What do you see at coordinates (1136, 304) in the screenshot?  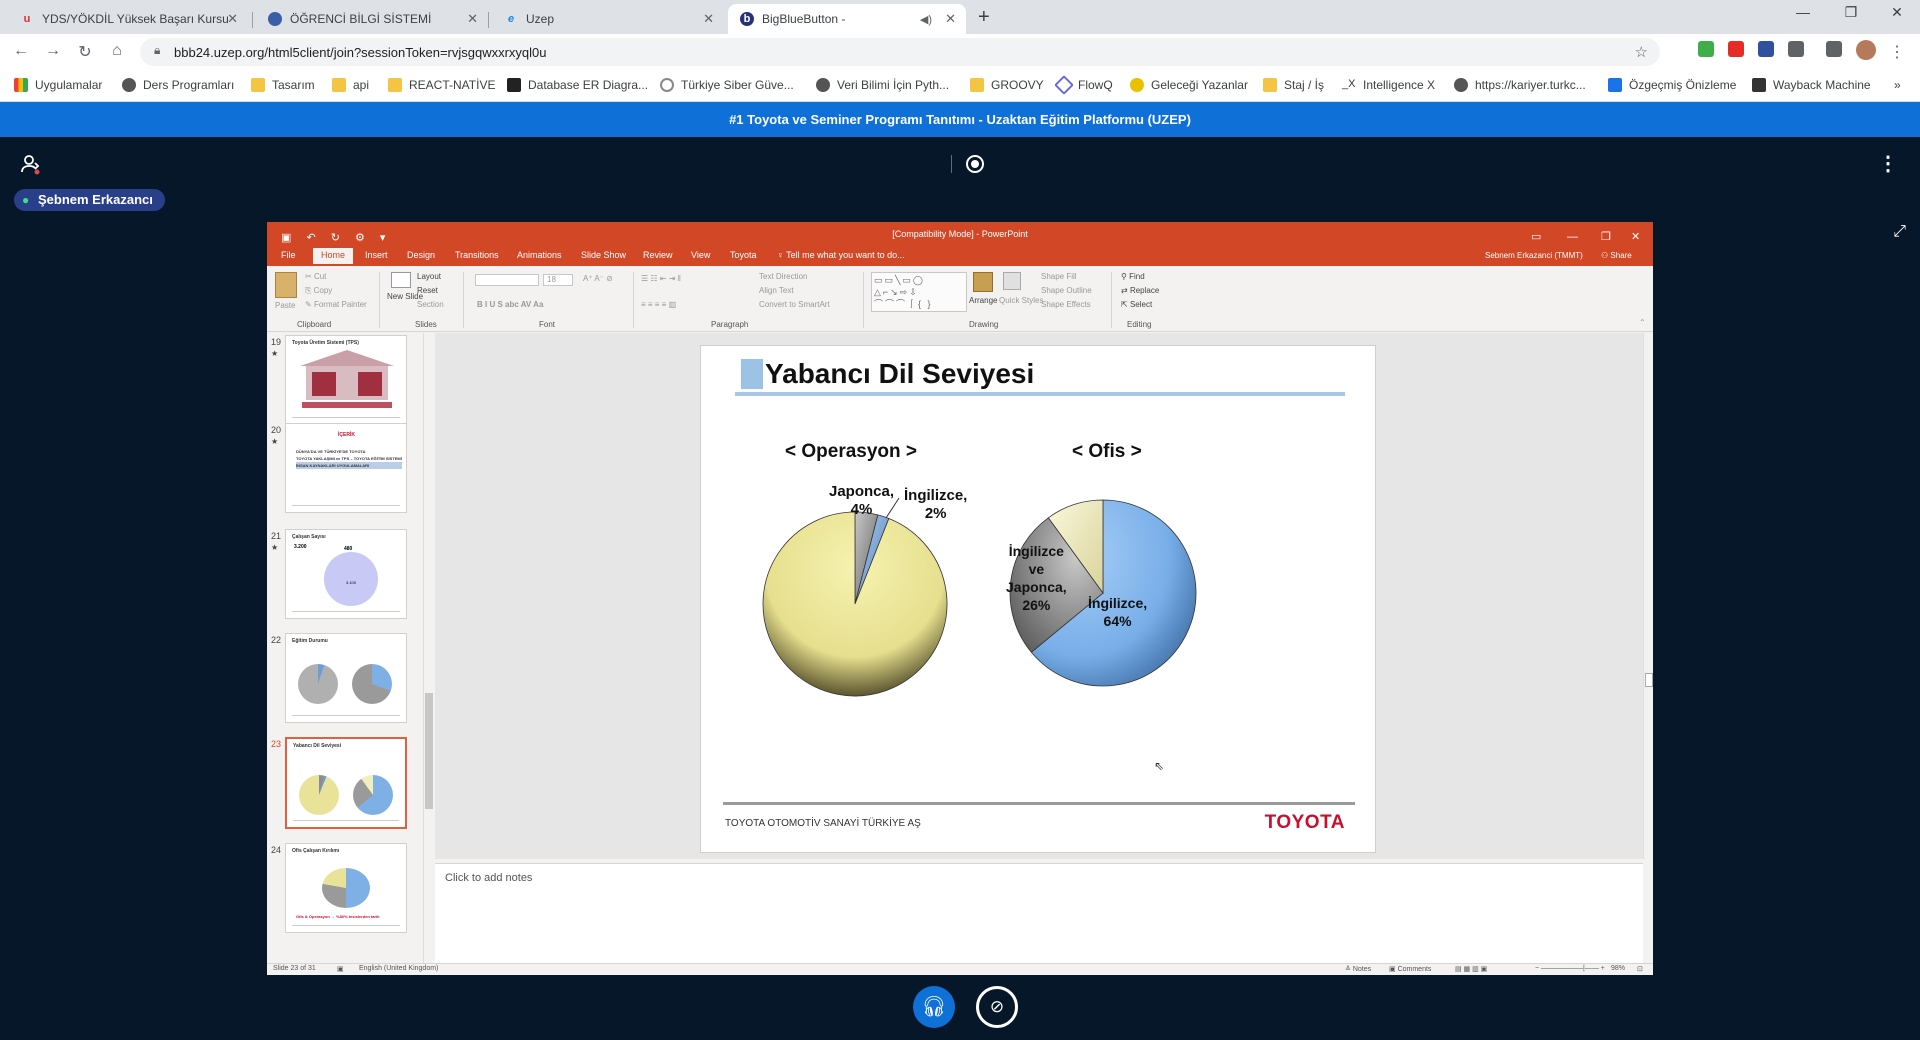 I see `select-button: ⇱ Select` at bounding box center [1136, 304].